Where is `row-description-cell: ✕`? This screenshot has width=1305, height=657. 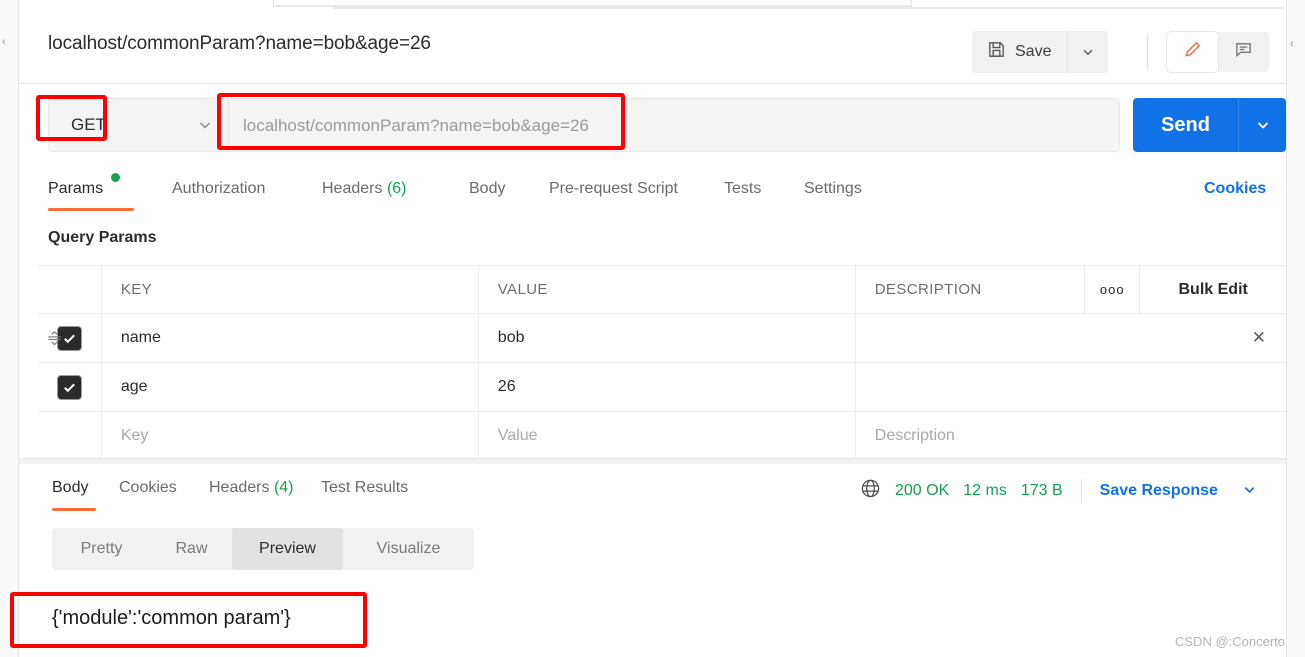 row-description-cell: ✕ is located at coordinates (1071, 338).